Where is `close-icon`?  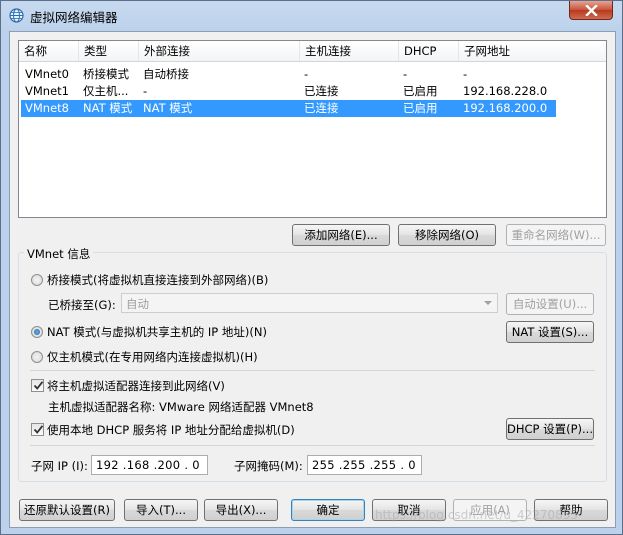
close-icon is located at coordinates (591, 10).